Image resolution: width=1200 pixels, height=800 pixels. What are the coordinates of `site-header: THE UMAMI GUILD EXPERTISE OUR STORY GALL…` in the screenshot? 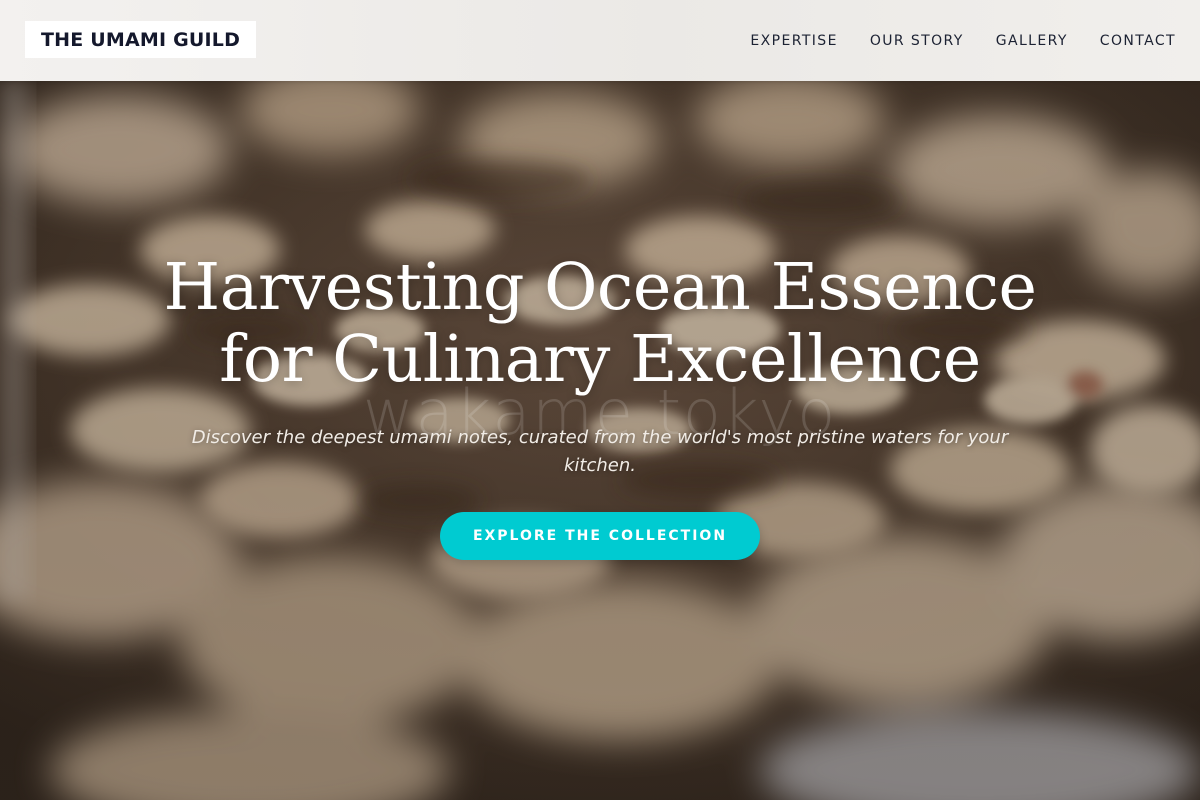 It's located at (600, 40).